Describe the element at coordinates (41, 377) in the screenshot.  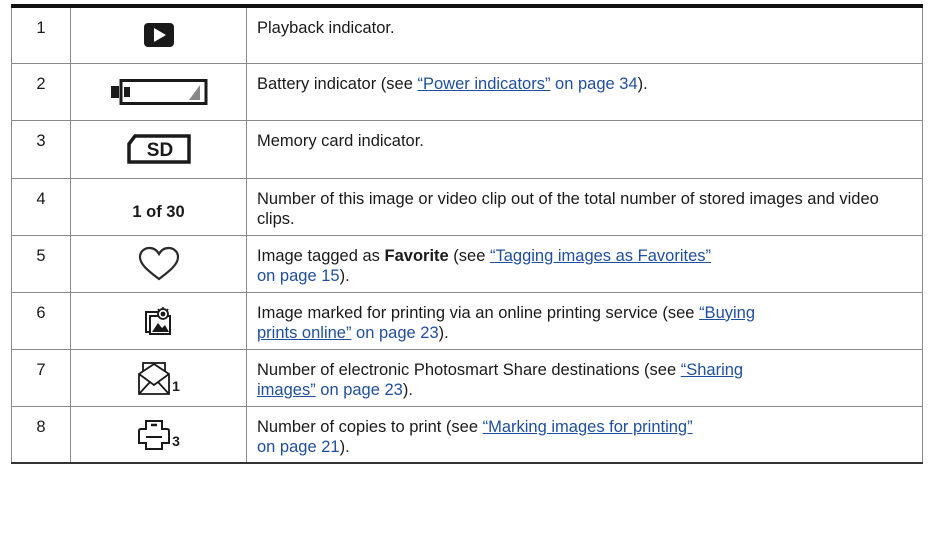
I see `row-number: 7` at that location.